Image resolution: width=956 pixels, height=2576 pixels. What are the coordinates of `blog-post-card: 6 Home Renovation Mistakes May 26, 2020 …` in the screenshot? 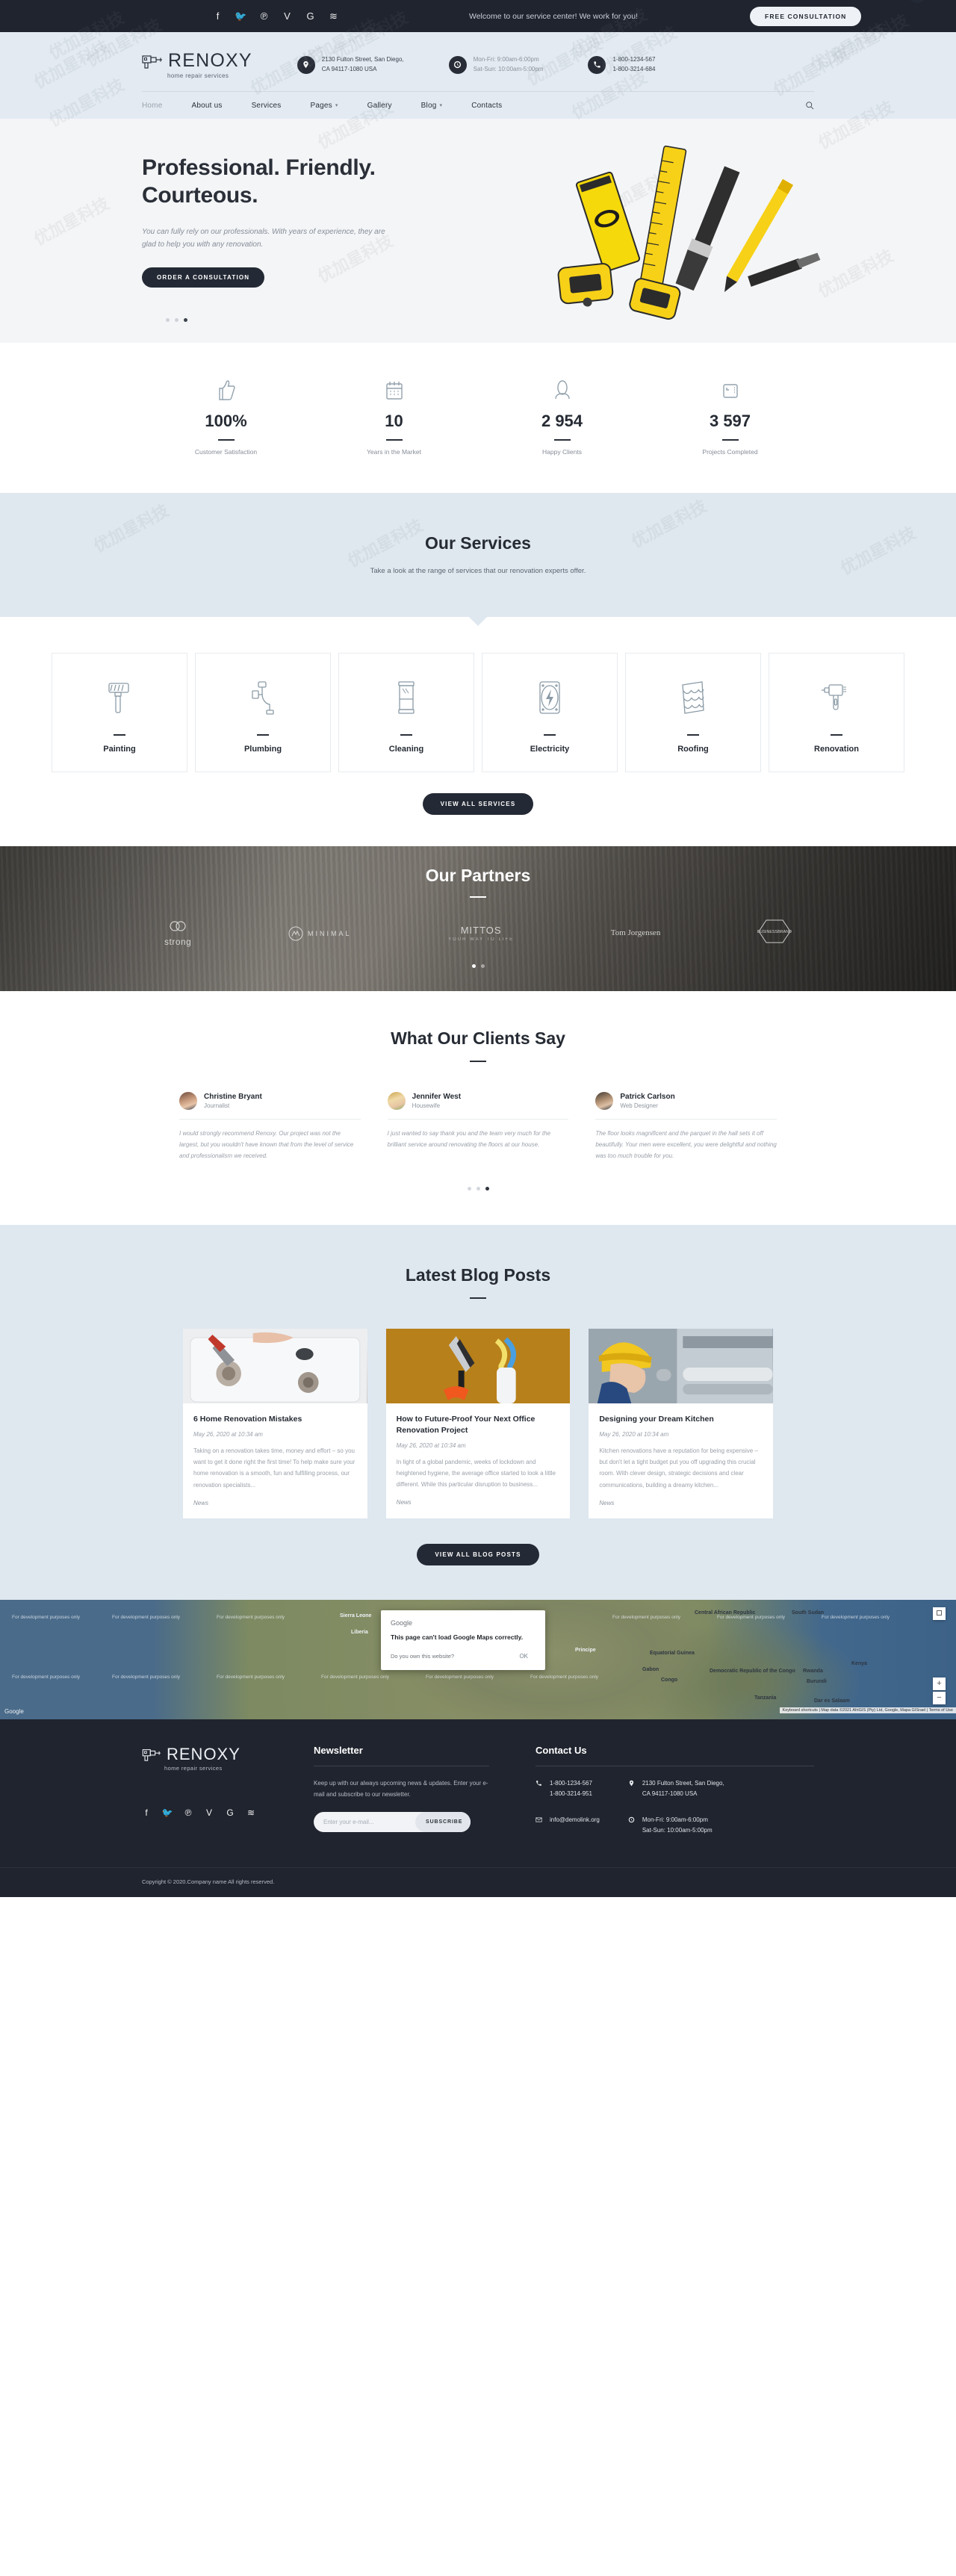 It's located at (275, 1423).